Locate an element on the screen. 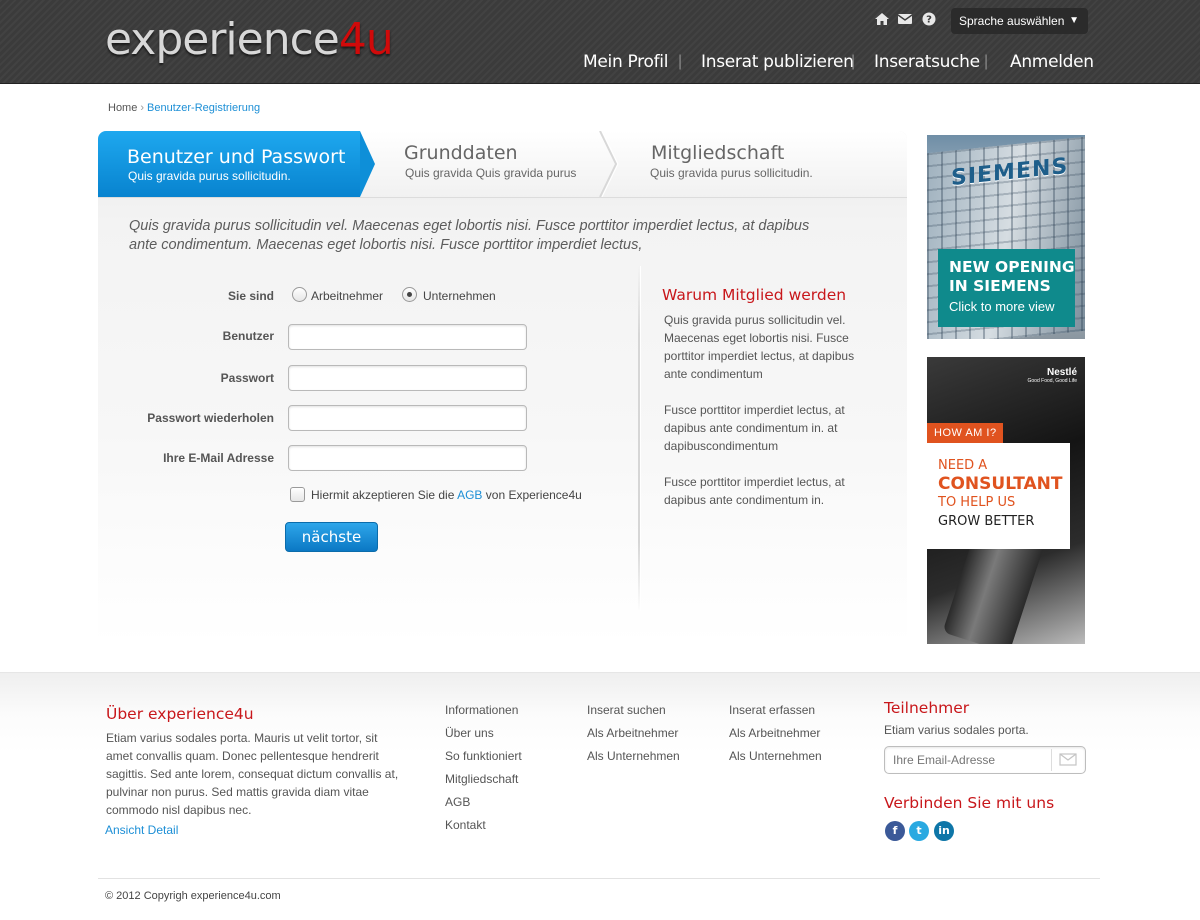 This screenshot has height=920, width=1200. nestle-tagline: Good Food, Good Life is located at coordinates (1052, 381).